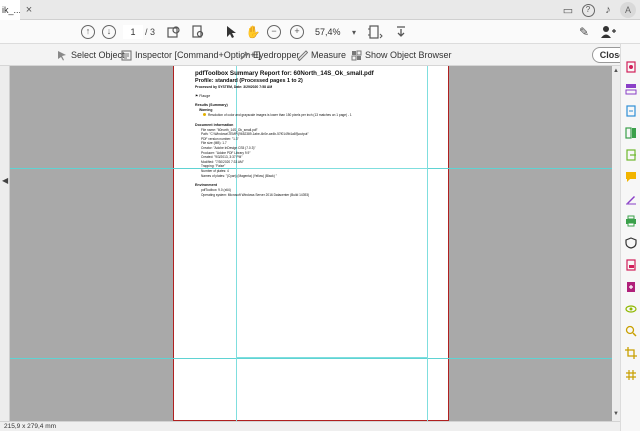 This screenshot has height=431, width=640. I want to click on show-object-browser-button: Show Object Browser, so click(401, 55).